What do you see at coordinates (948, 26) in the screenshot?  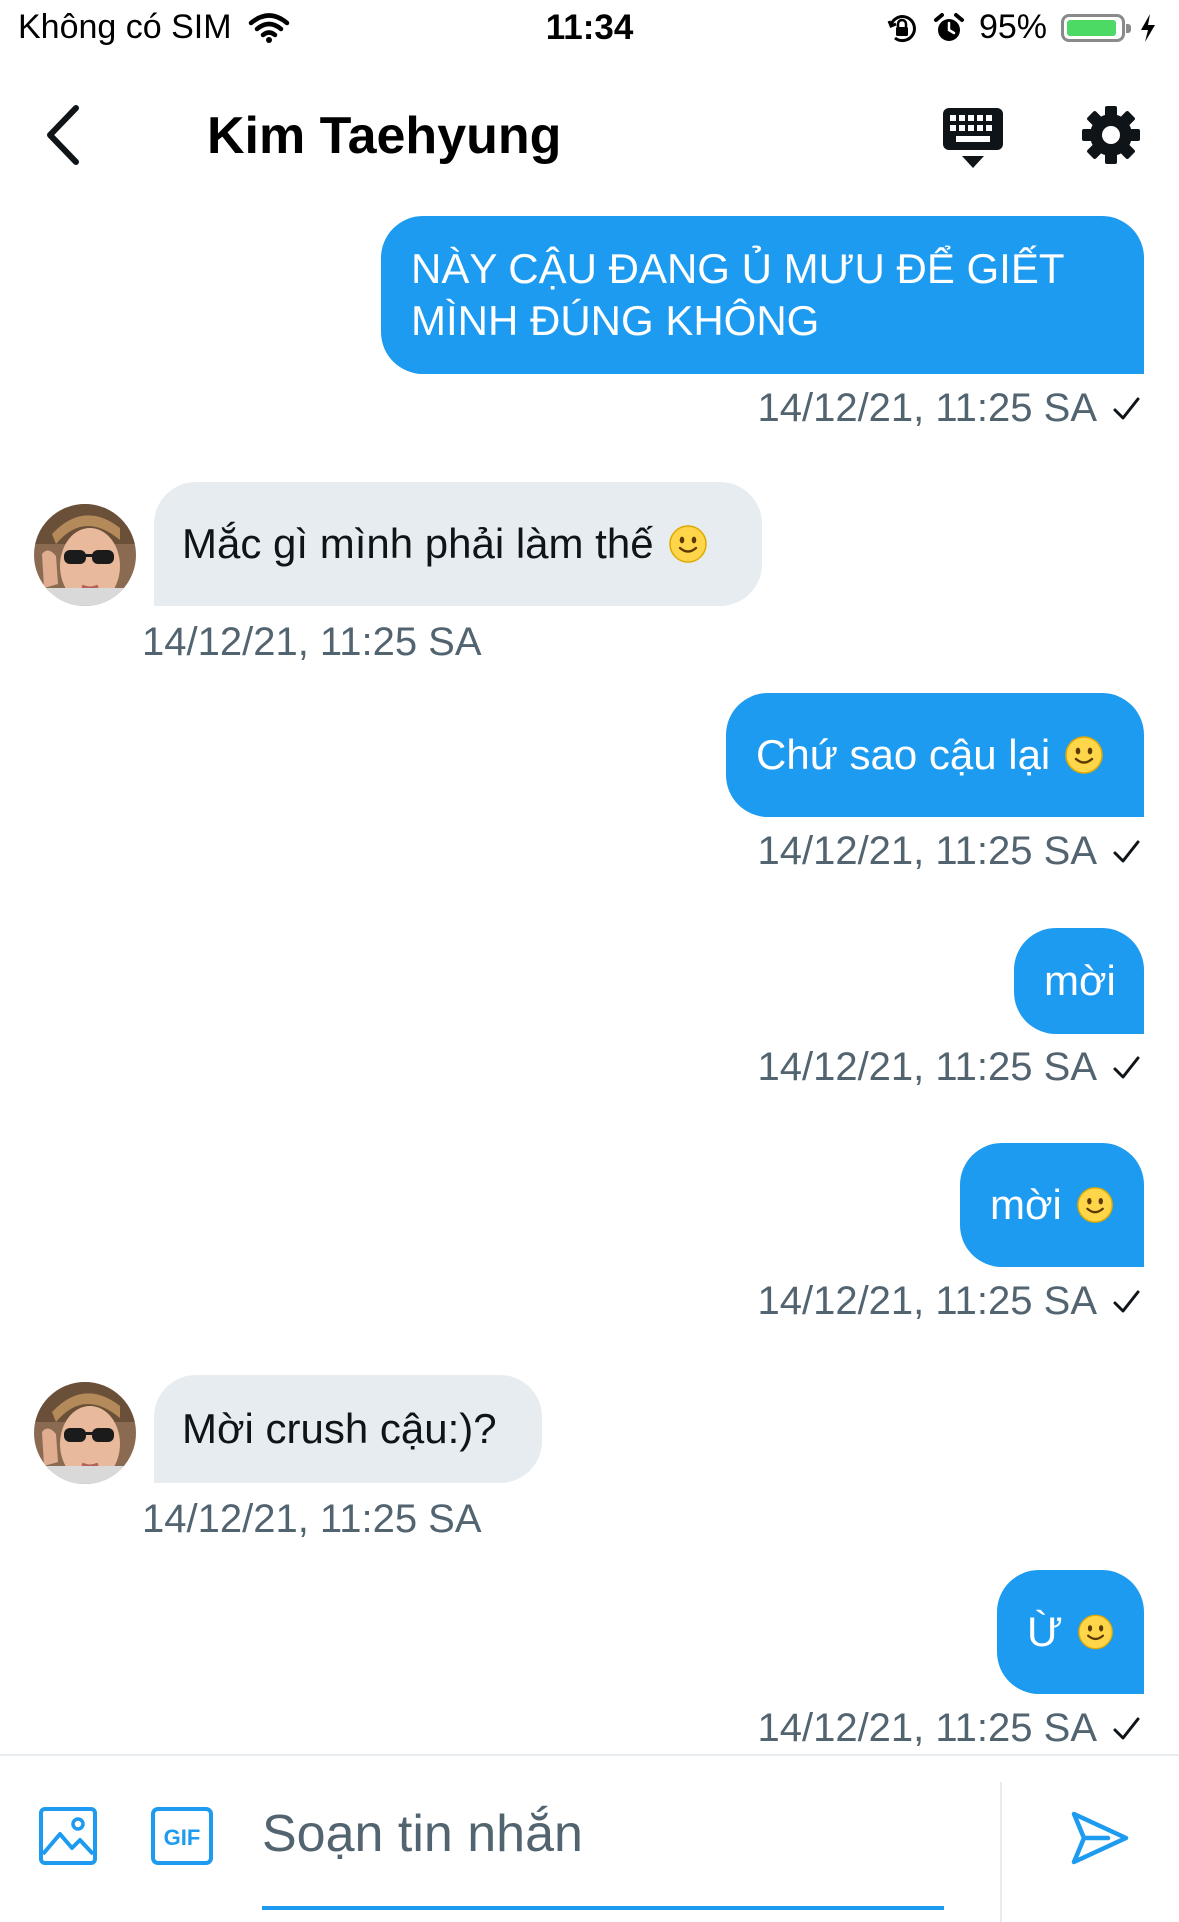 I see `alarm-icon` at bounding box center [948, 26].